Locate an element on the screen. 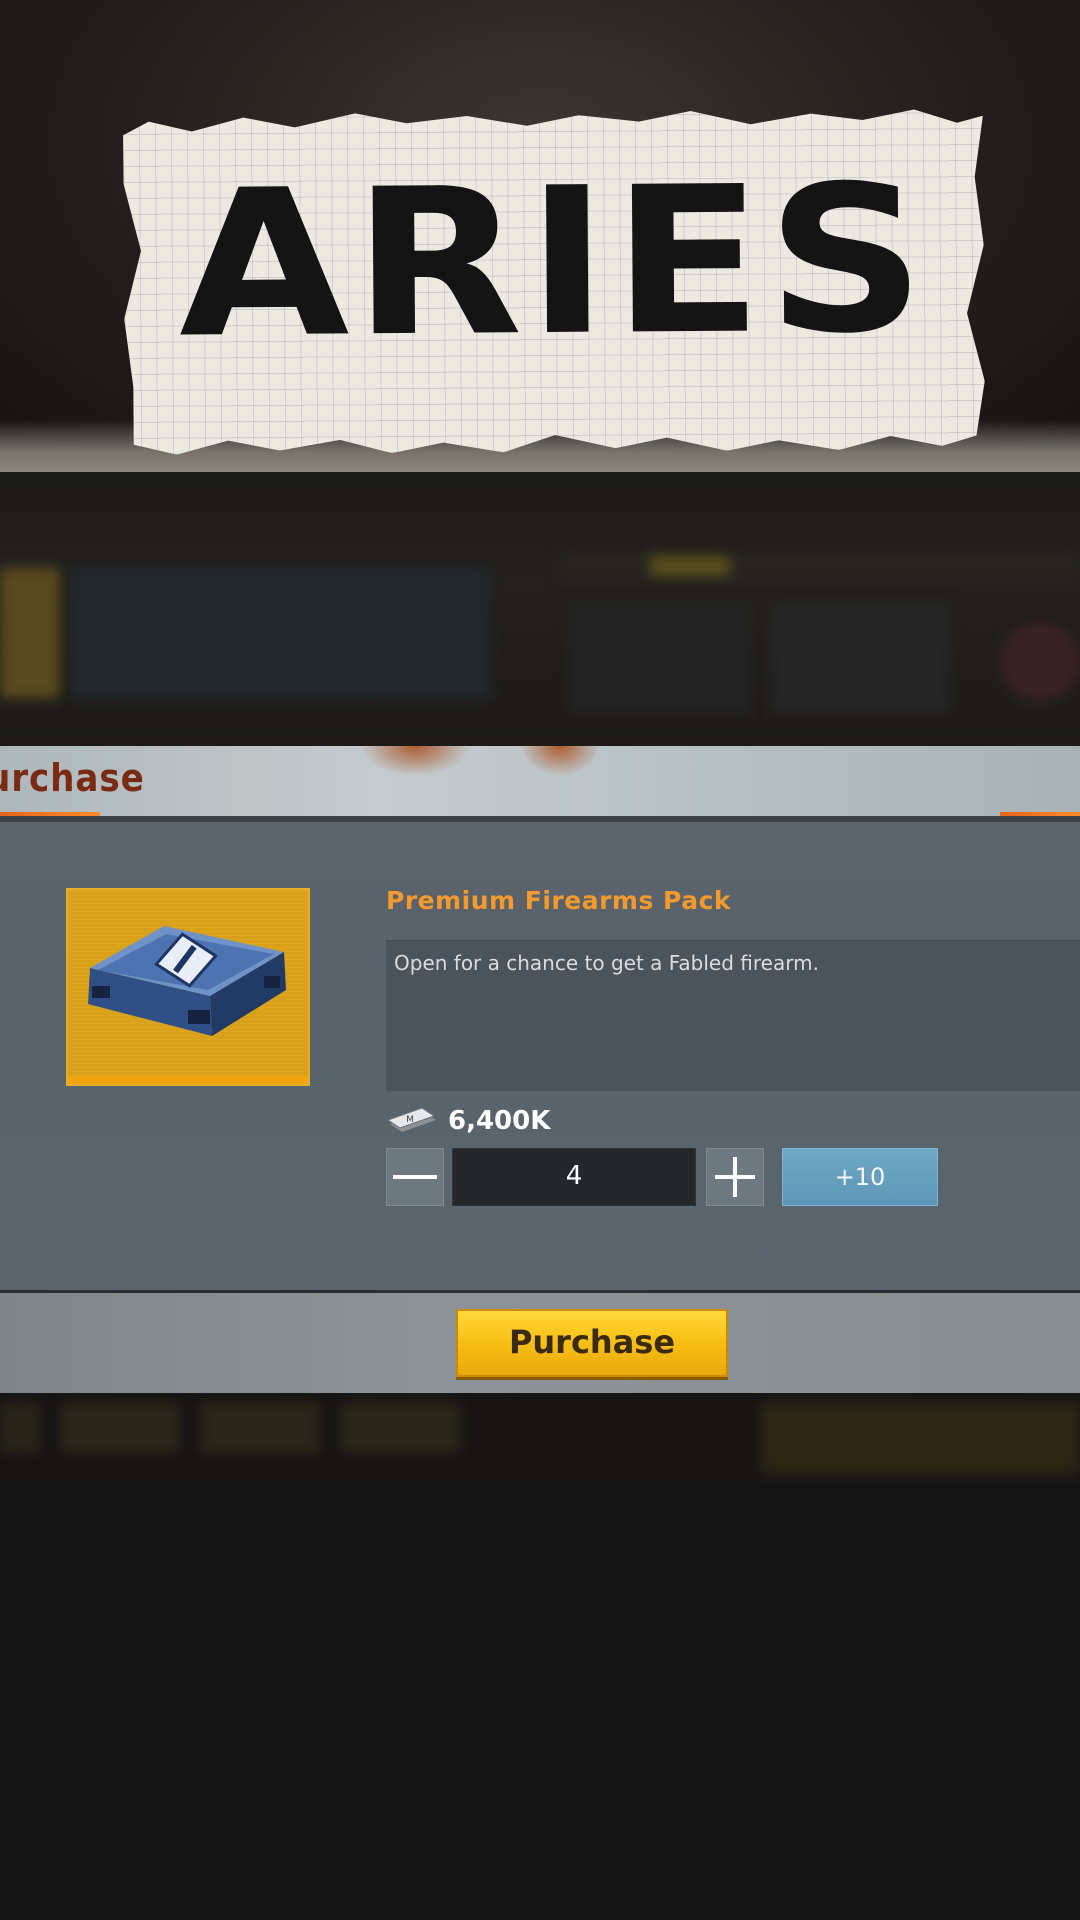  purchase-button: Purchase is located at coordinates (592, 1343).